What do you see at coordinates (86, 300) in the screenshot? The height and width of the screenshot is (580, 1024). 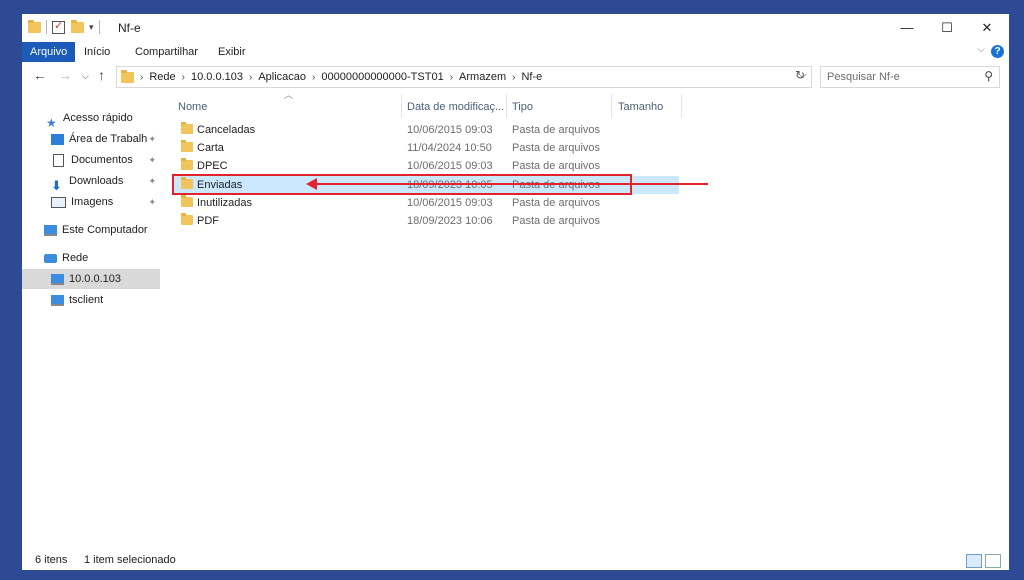 I see `sidebar-item-label: tsclient` at bounding box center [86, 300].